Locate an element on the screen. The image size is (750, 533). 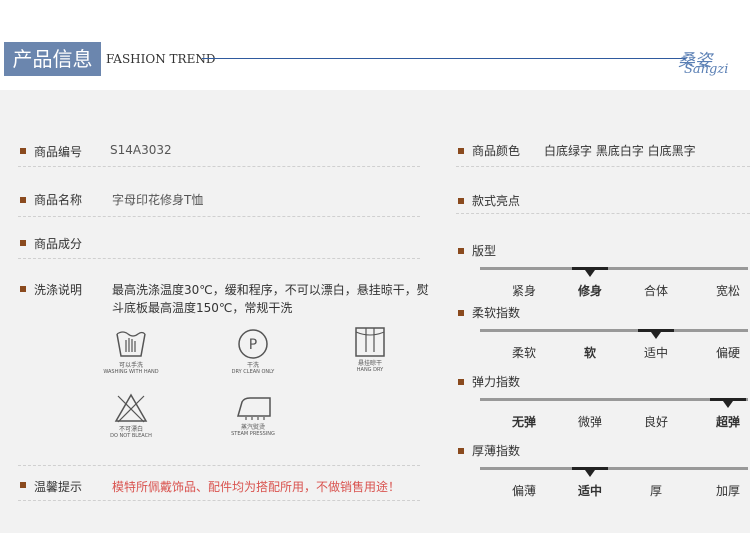
icon-caption: 干洗 is located at coordinates (252, 365).